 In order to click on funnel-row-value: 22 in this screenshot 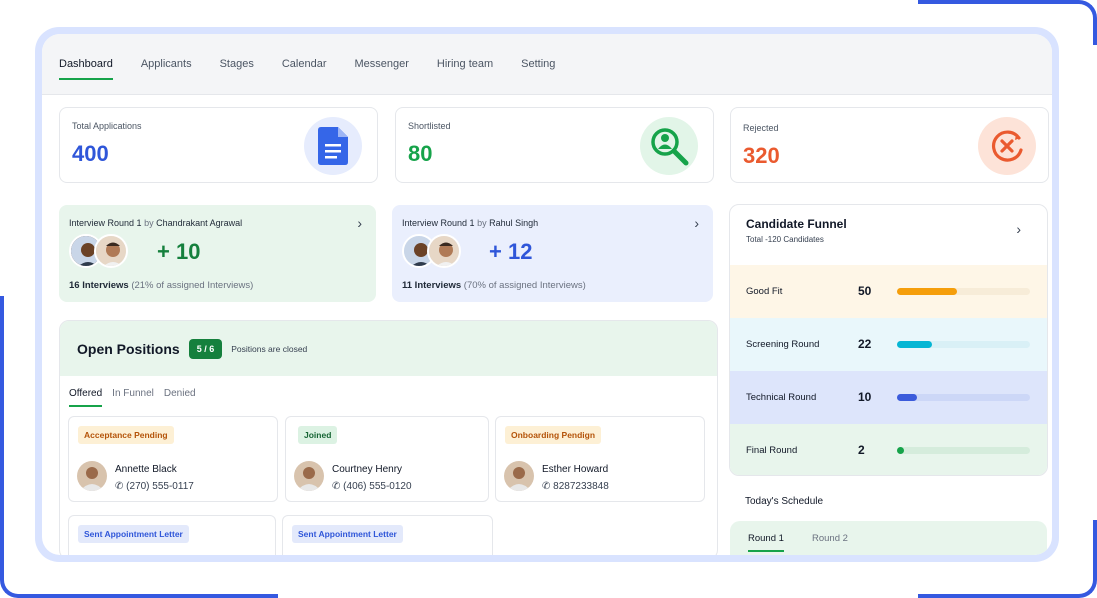, I will do `click(865, 344)`.